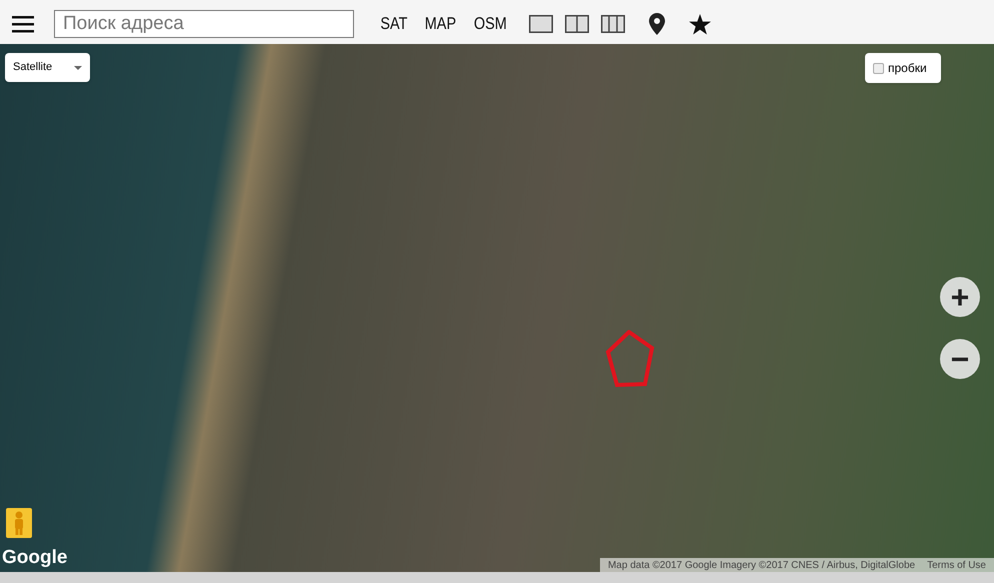  I want to click on three-pane-icon, so click(613, 24).